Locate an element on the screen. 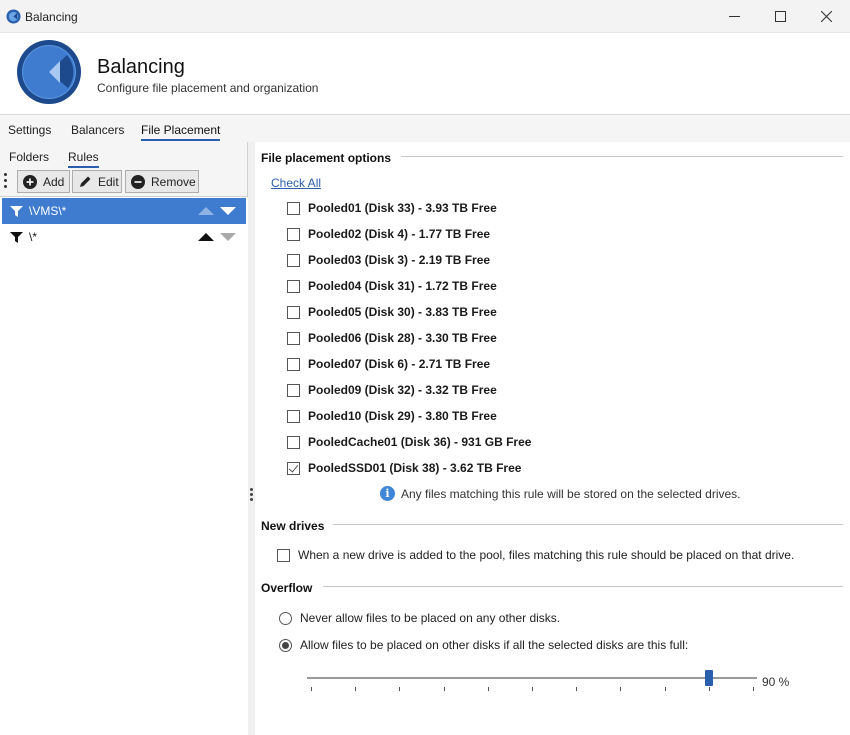  drive-label: Pooled09 (Disk 32) - 3.32 TB Free is located at coordinates (402, 390).